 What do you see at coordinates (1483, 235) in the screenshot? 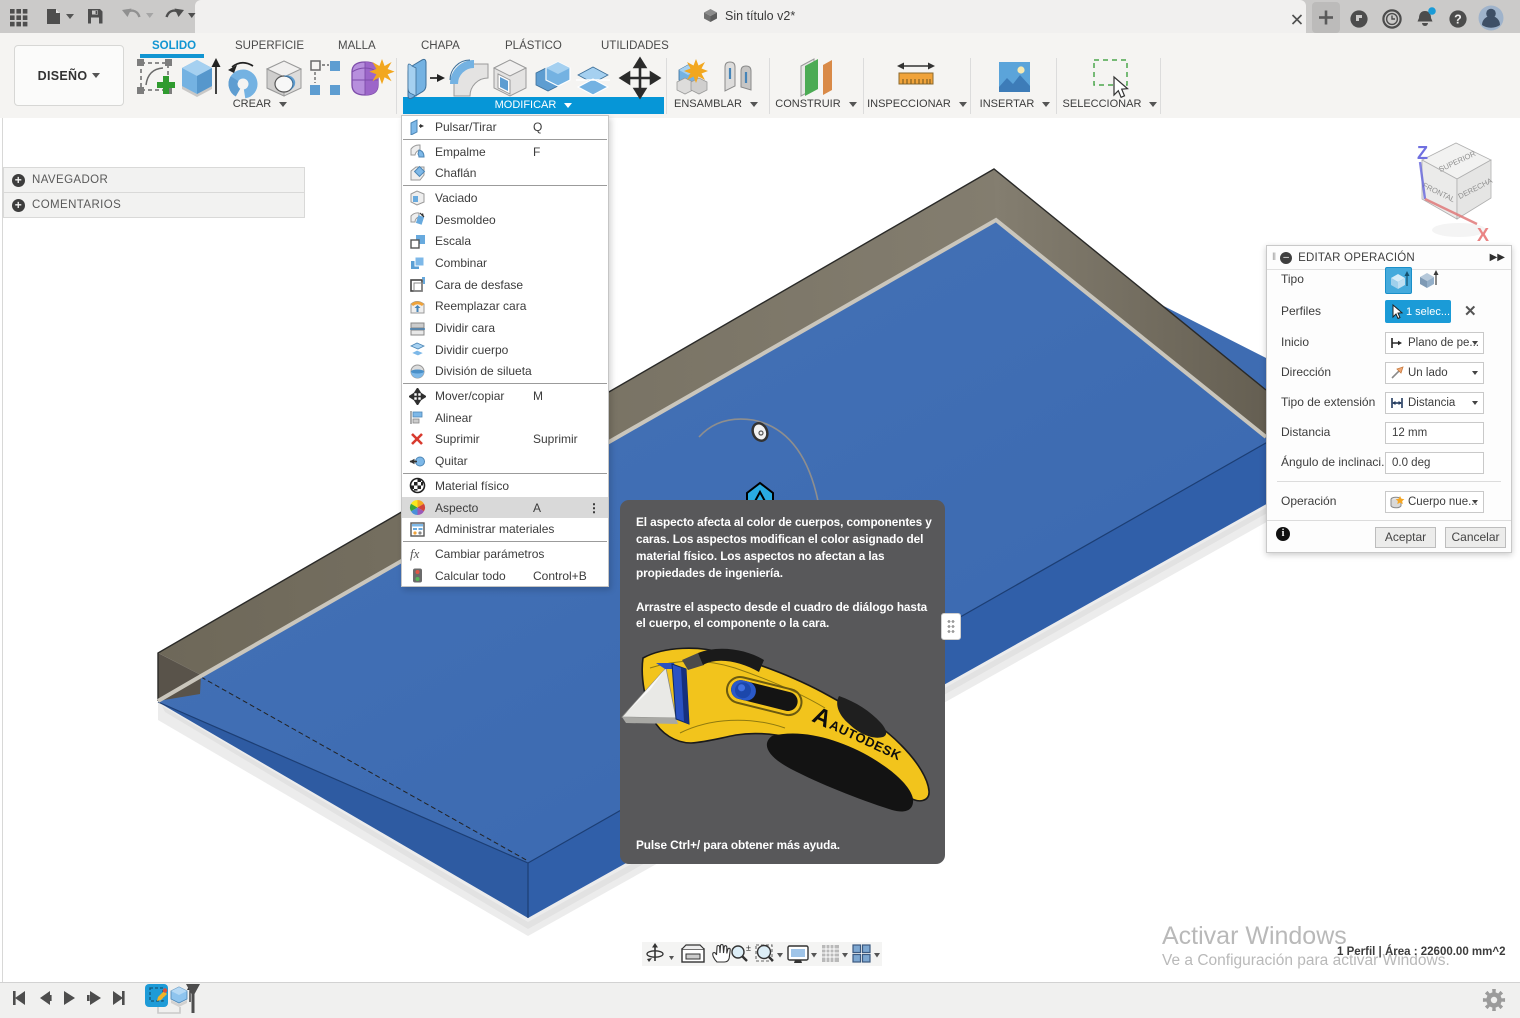
I see `svg-text: X` at bounding box center [1483, 235].